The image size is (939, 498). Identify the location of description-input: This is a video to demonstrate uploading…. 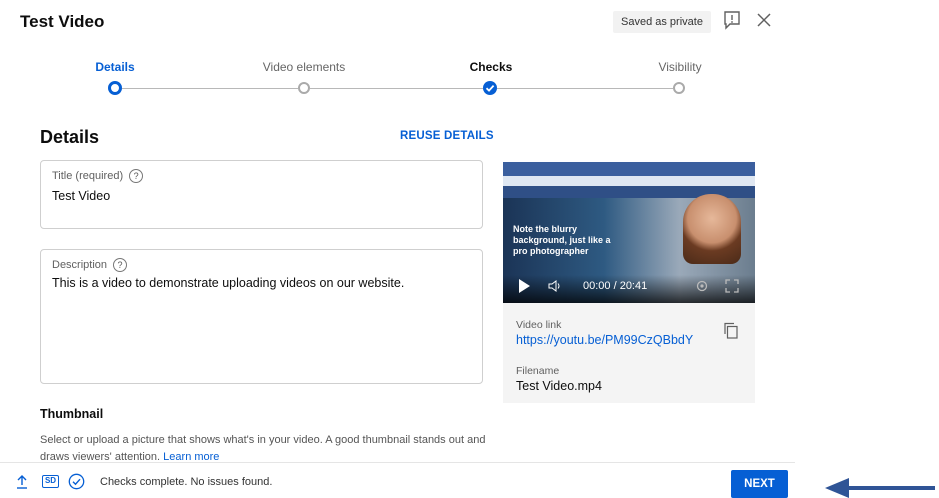
(262, 283).